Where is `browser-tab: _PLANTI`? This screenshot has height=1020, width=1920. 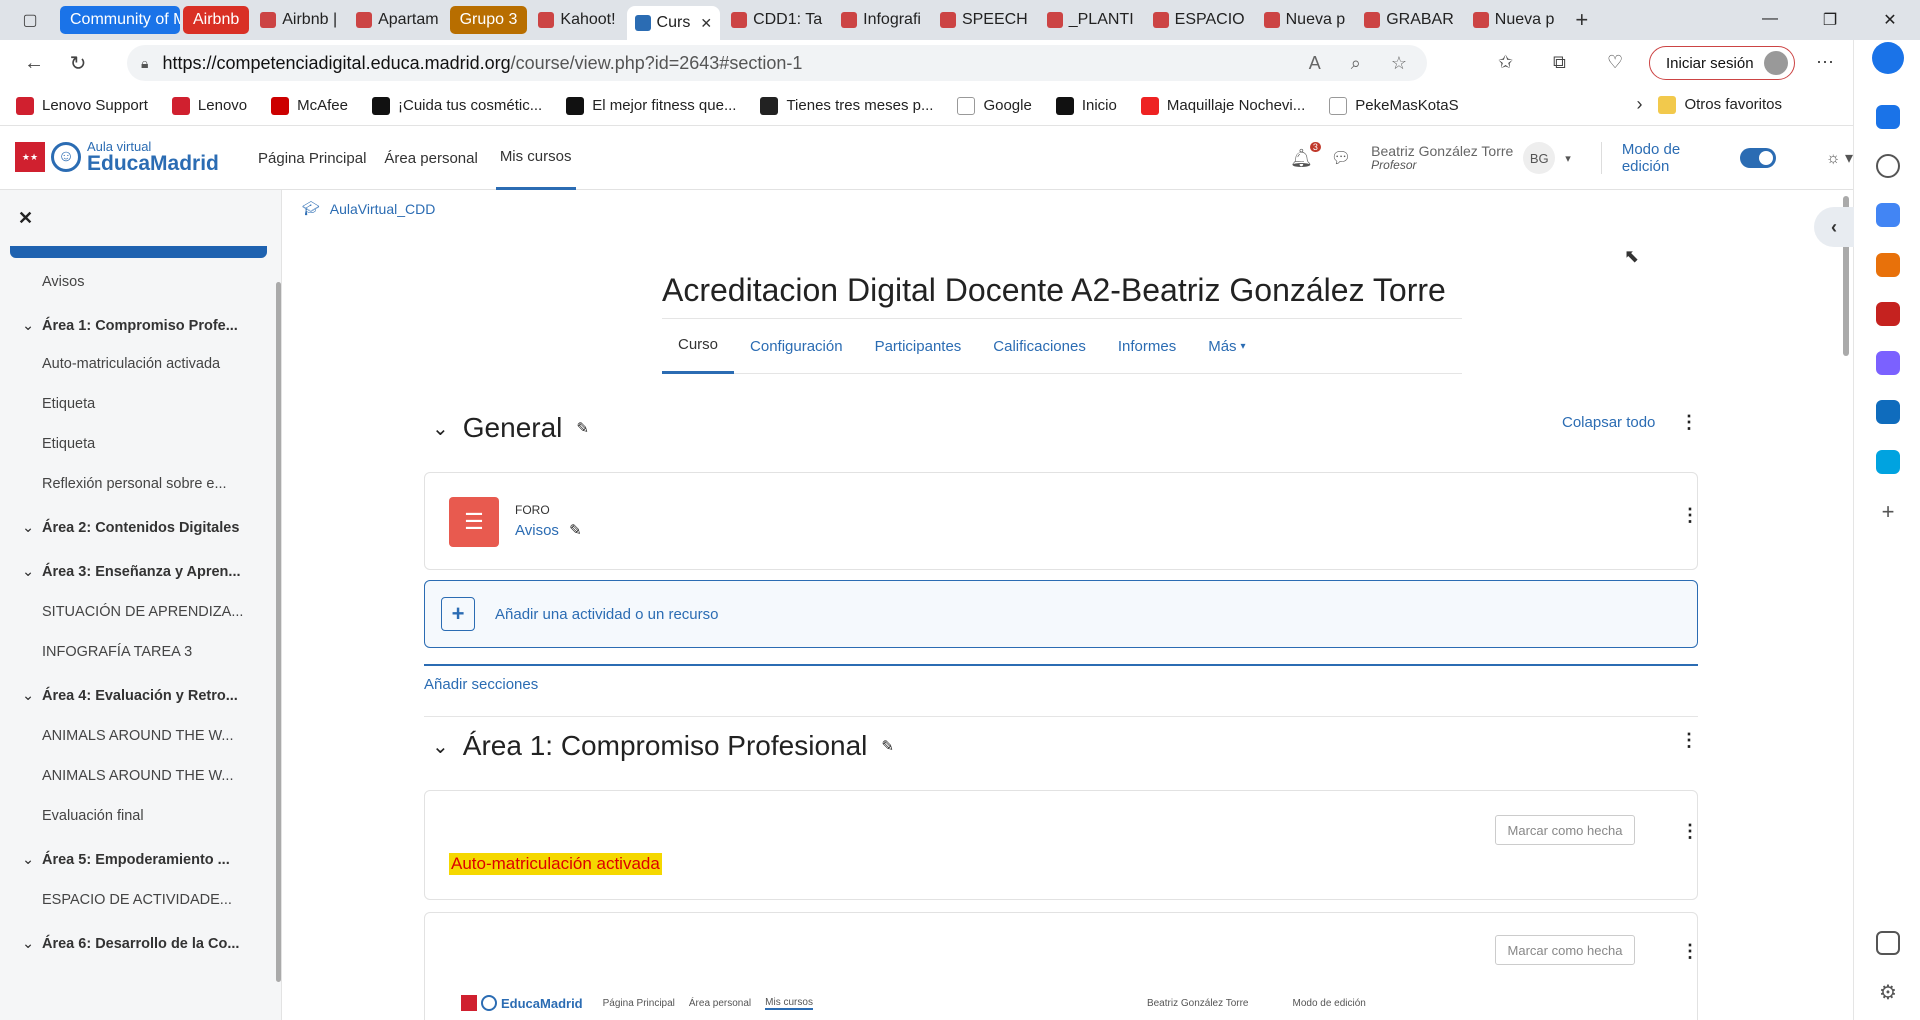 browser-tab: _PLANTI is located at coordinates (1090, 20).